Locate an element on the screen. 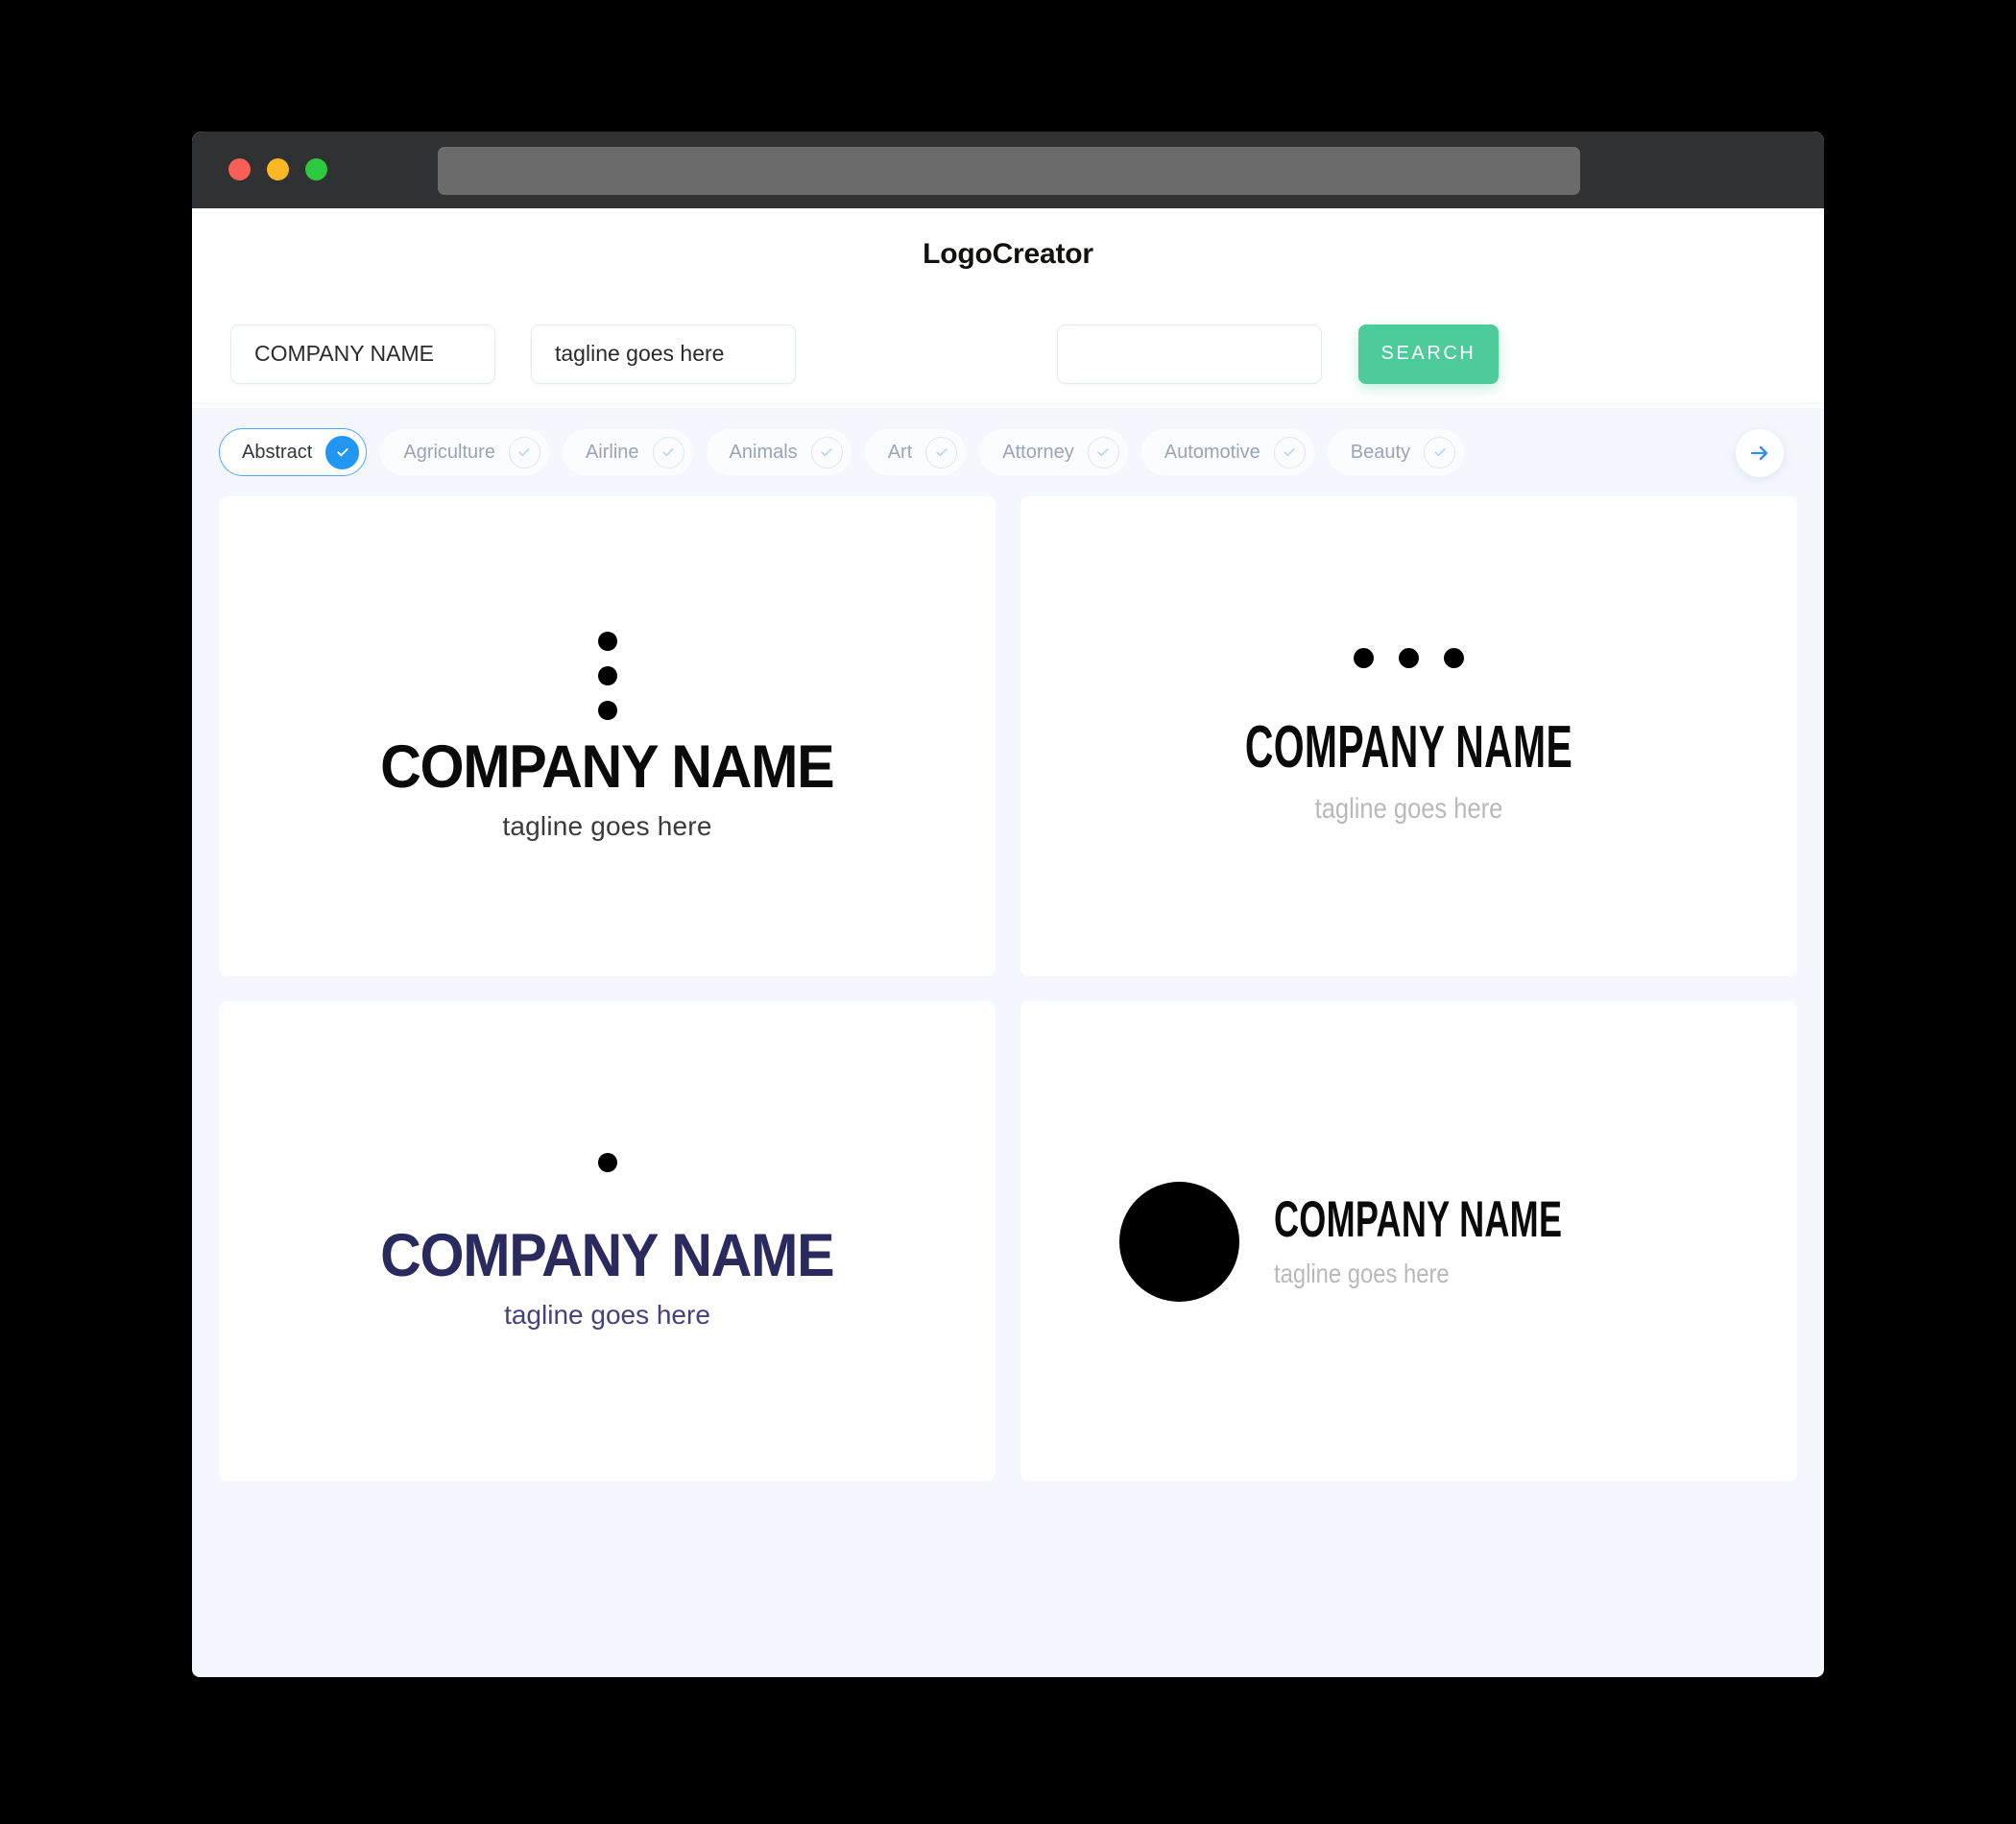  category-chip-label: Beauty is located at coordinates (1380, 452).